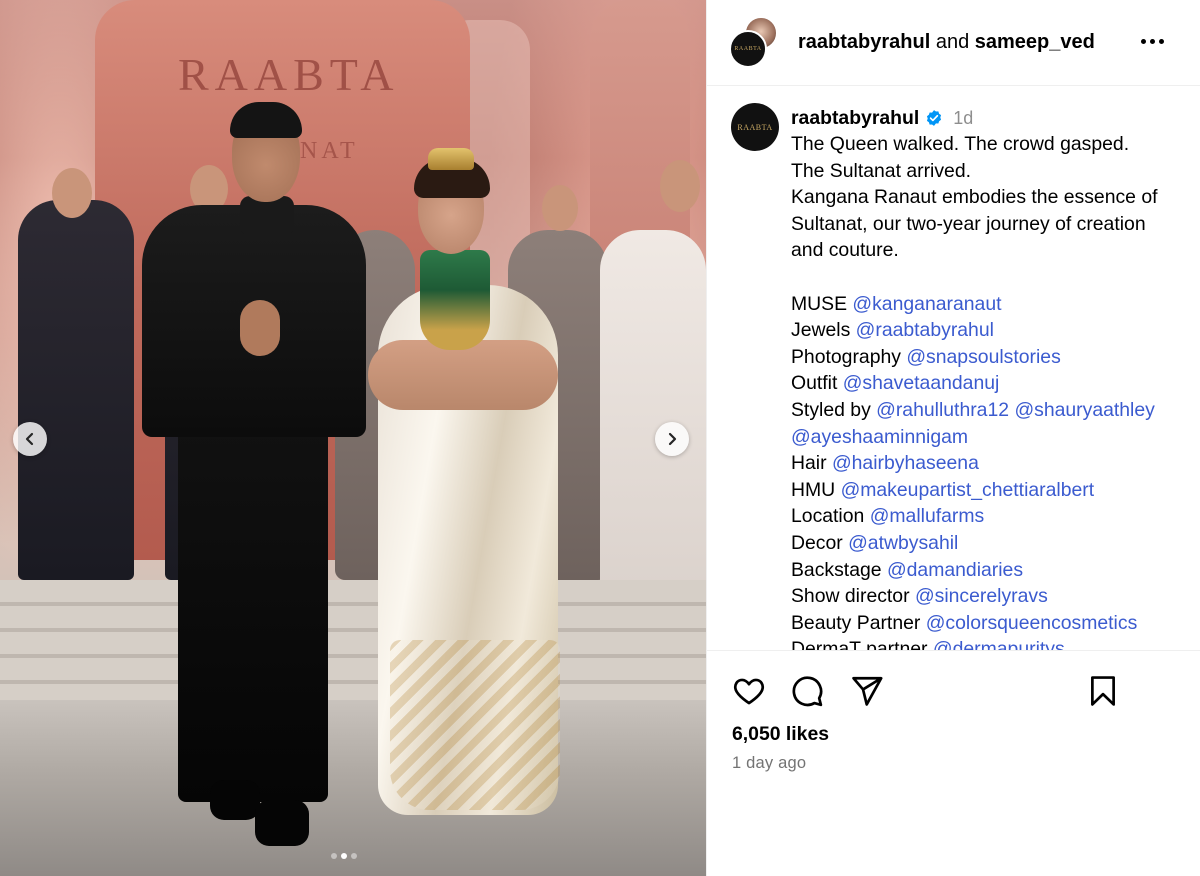  Describe the element at coordinates (814, 383) in the screenshot. I see `credit-label: Outfit` at that location.